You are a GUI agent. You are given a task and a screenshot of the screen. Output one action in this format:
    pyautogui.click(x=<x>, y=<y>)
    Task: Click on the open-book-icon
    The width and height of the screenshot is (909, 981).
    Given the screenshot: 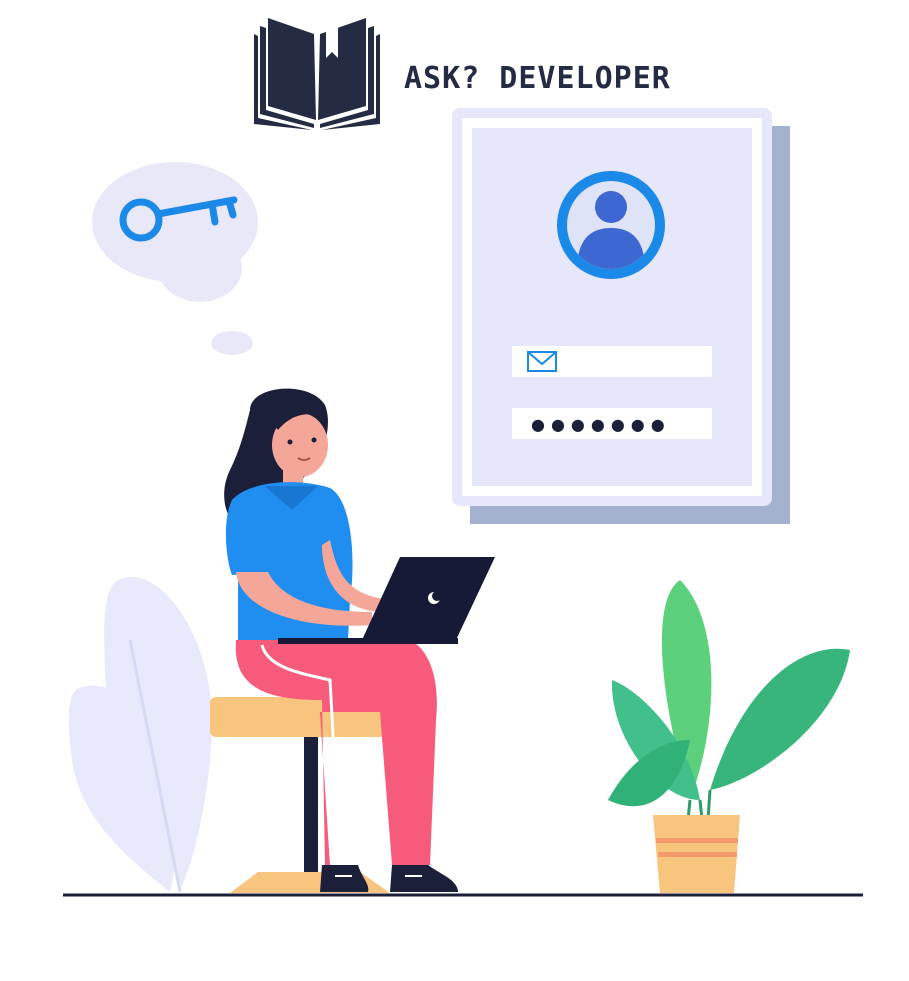 What is the action you would take?
    pyautogui.click(x=317, y=74)
    